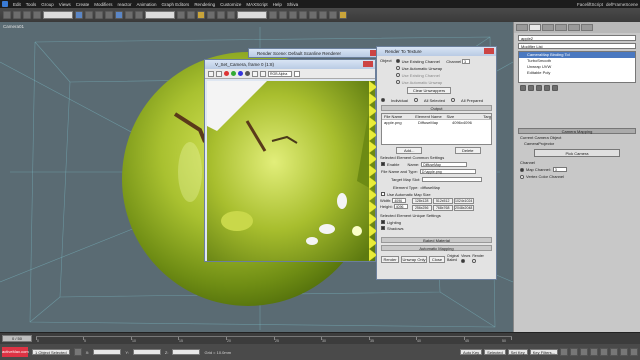 The height and width of the screenshot is (360, 640). What do you see at coordinates (107, 352) in the screenshot?
I see `x-coord-field` at bounding box center [107, 352].